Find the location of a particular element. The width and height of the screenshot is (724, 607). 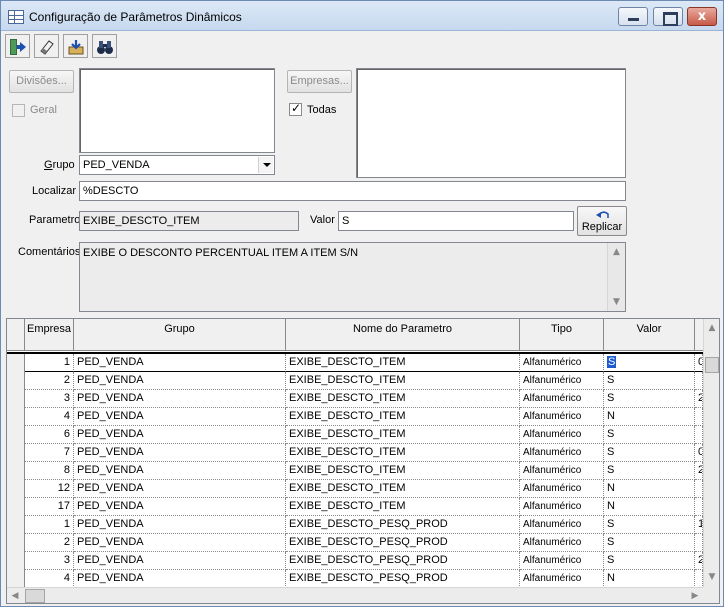

cell-next-column: 1 is located at coordinates (699, 525).